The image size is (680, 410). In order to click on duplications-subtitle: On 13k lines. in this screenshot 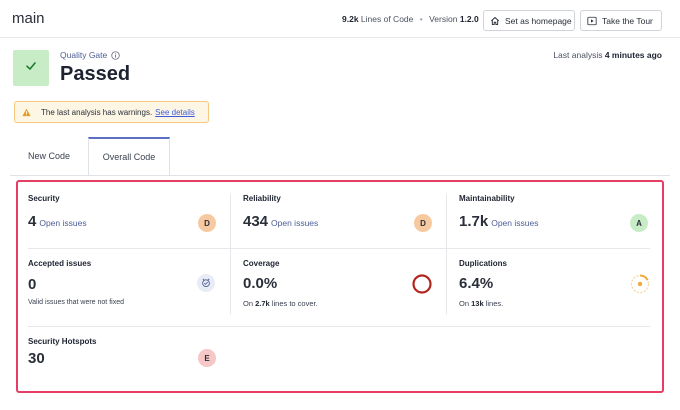, I will do `click(481, 303)`.